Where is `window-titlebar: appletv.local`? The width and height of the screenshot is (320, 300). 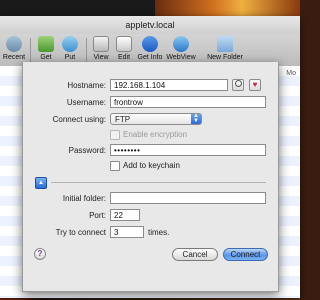 window-titlebar: appletv.local is located at coordinates (150, 25).